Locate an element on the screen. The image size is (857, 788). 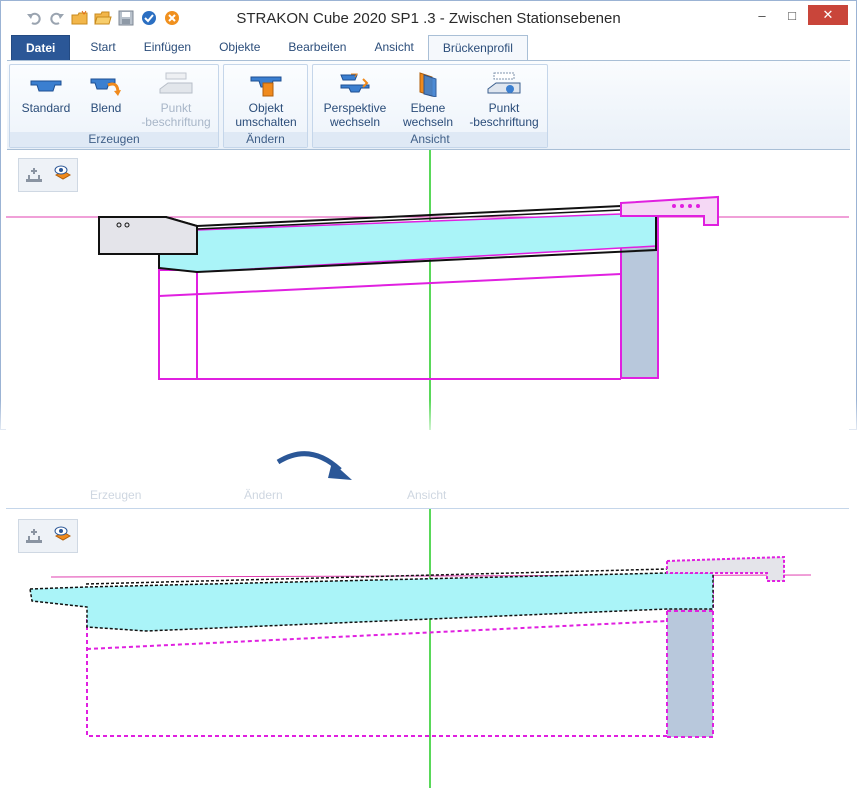
blend-label: Blend is located at coordinates (106, 108).